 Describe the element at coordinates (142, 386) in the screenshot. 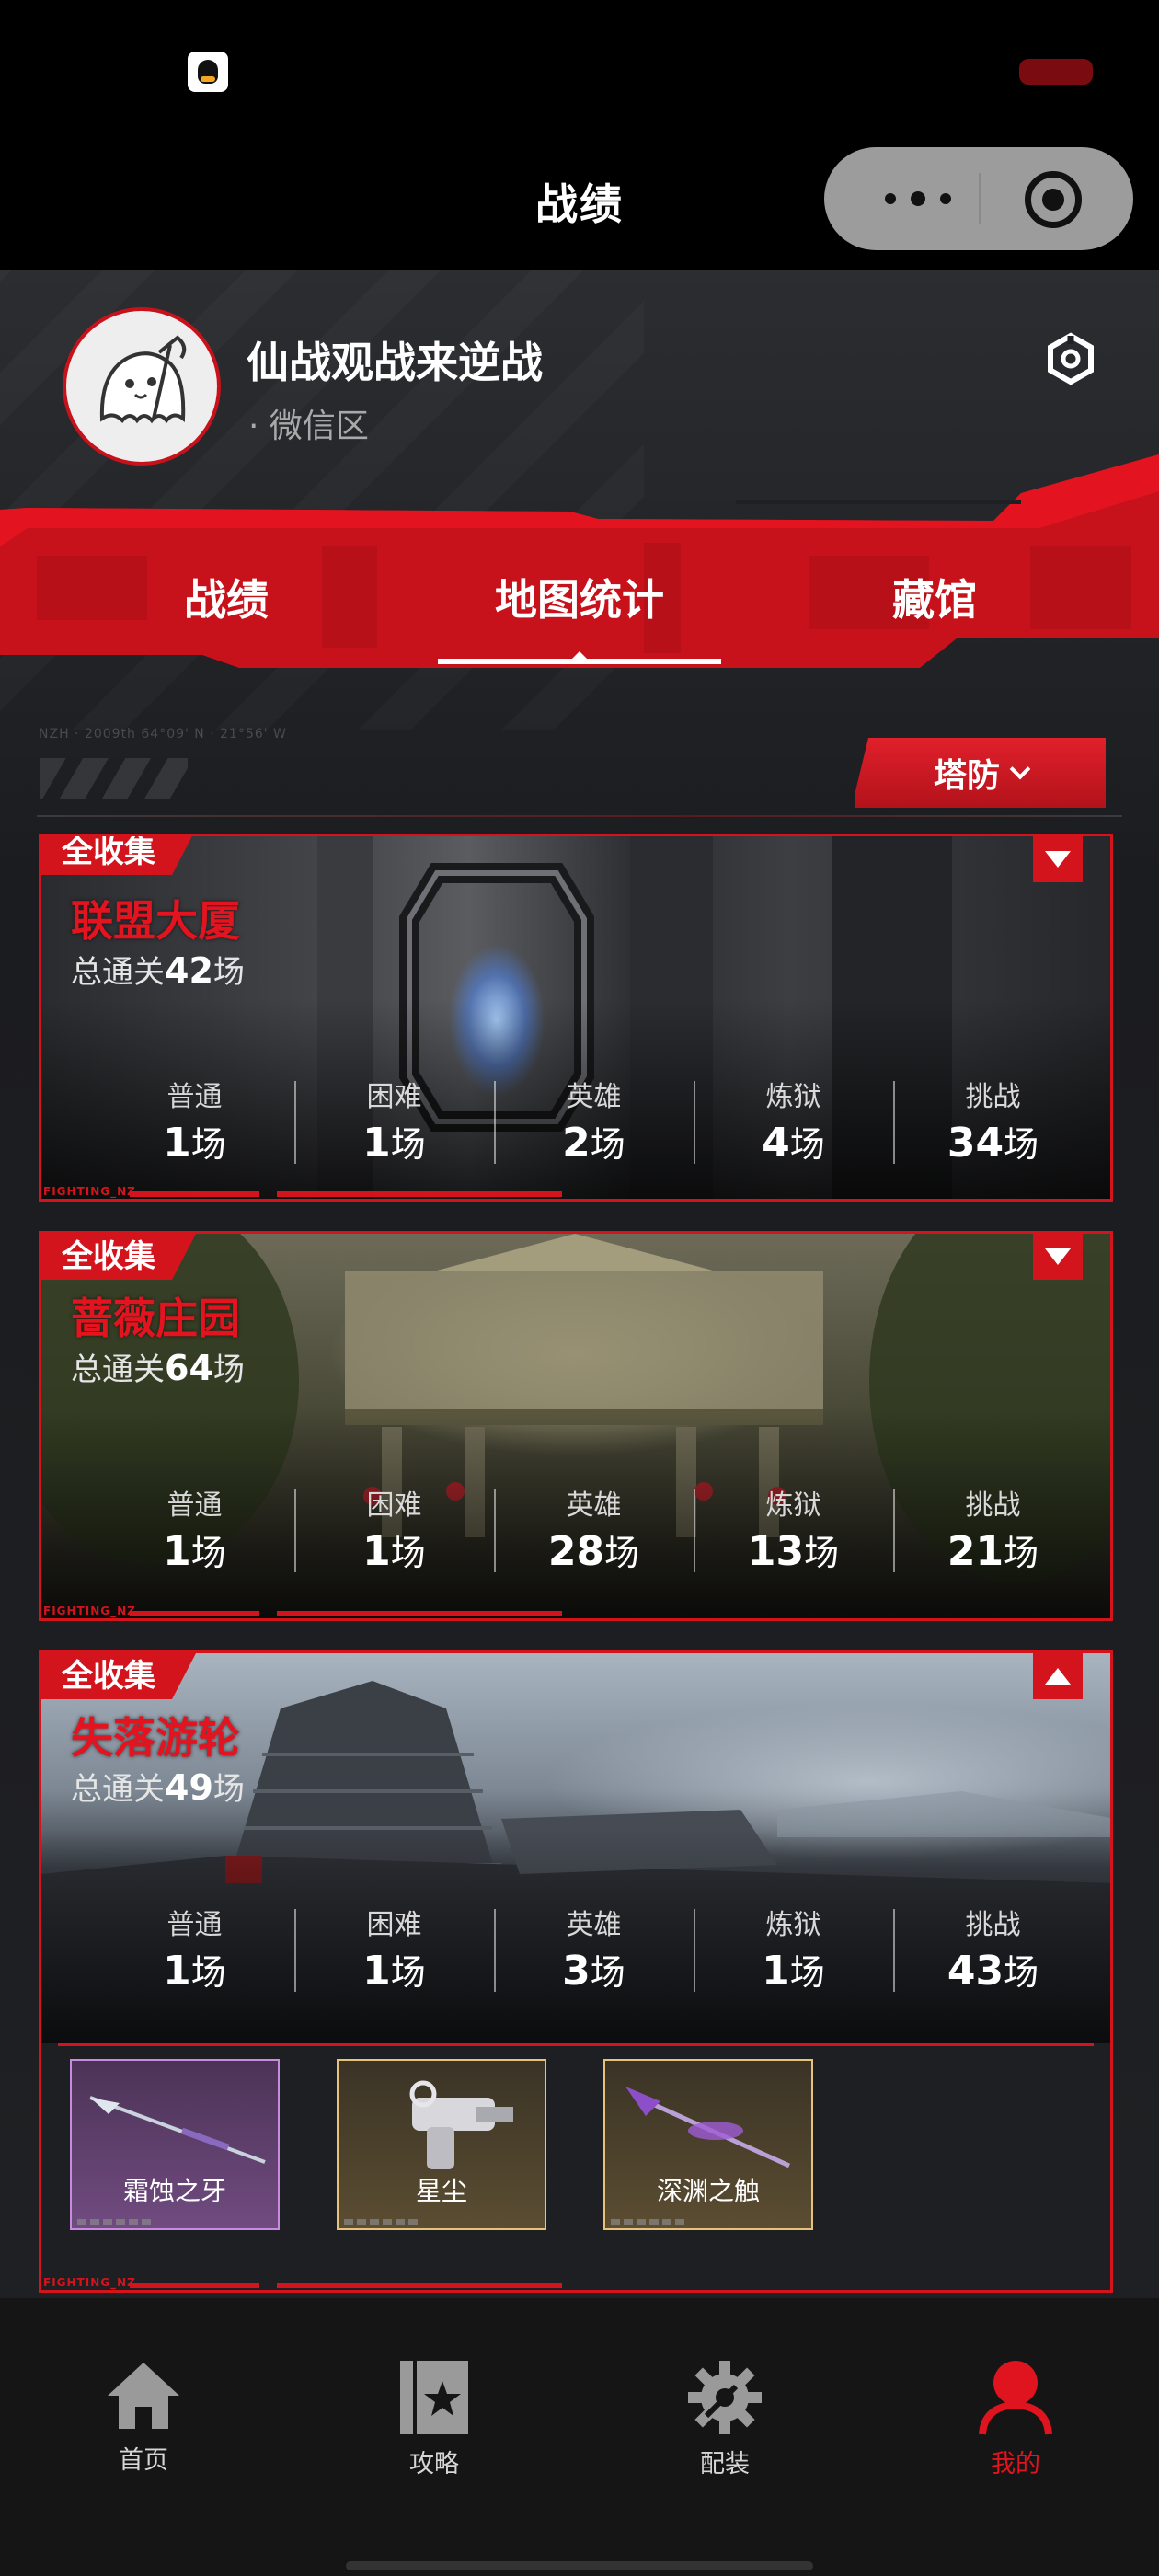

I see `avatar` at that location.